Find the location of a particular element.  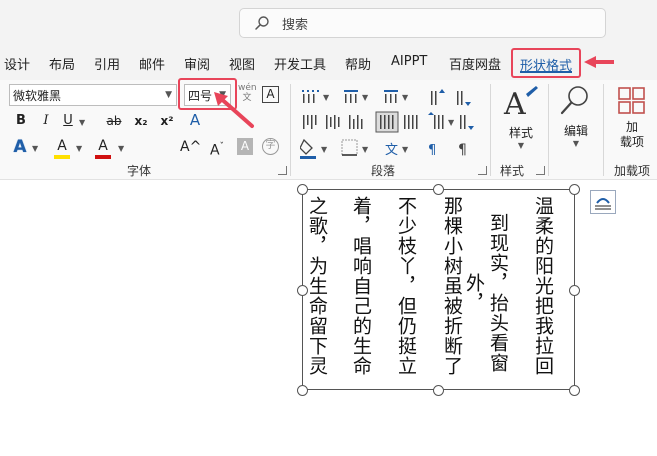

char-border-label: A is located at coordinates (270, 94).